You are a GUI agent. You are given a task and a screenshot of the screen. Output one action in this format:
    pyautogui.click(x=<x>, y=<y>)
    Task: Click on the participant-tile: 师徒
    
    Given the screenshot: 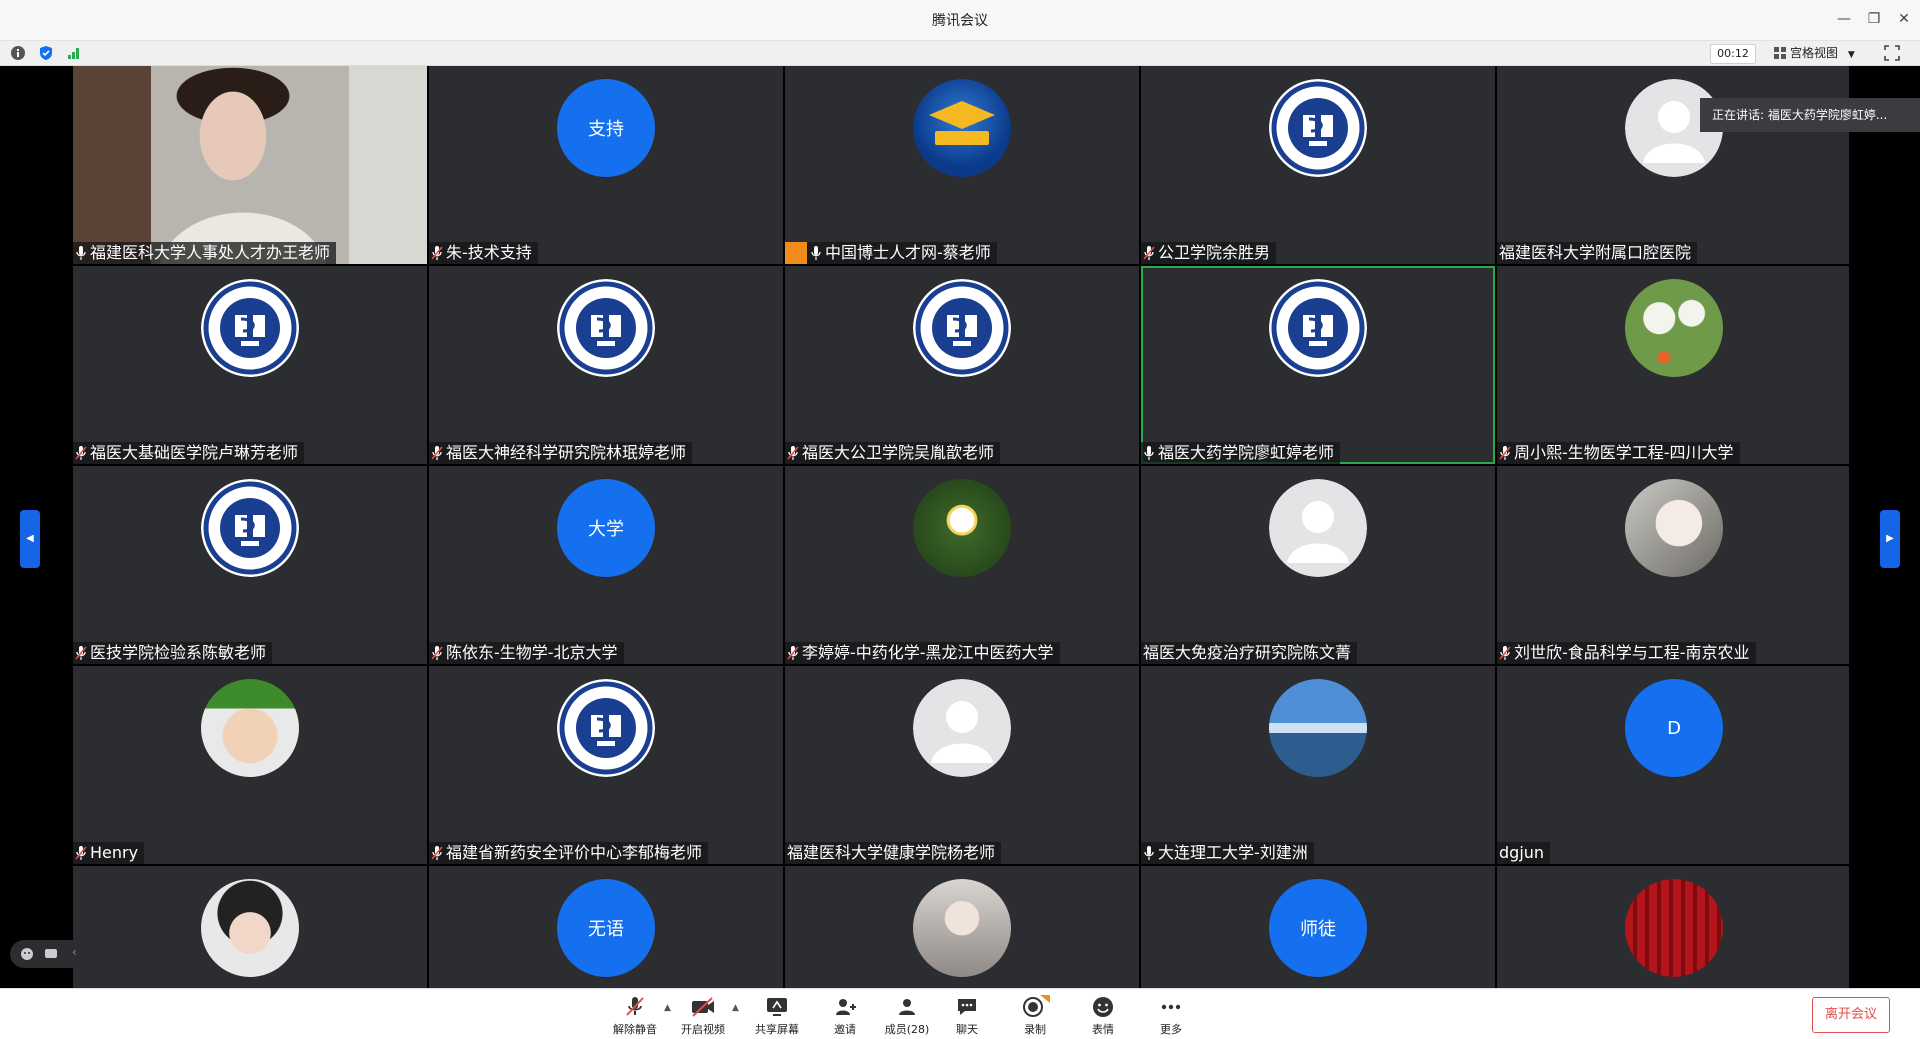 What is the action you would take?
    pyautogui.click(x=1318, y=927)
    